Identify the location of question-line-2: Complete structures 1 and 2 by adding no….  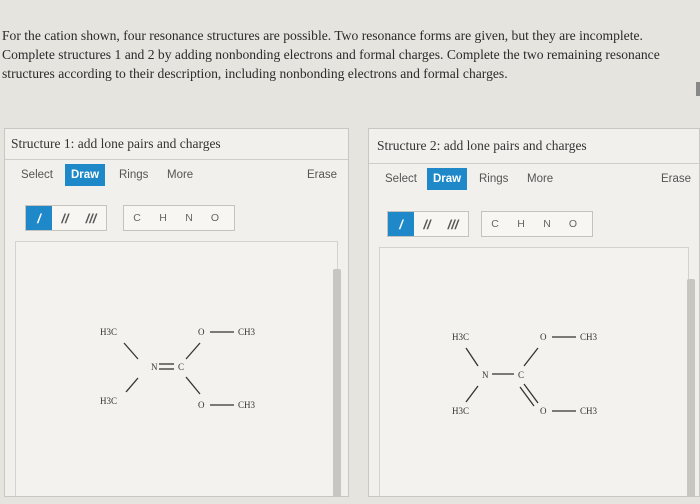
(331, 54).